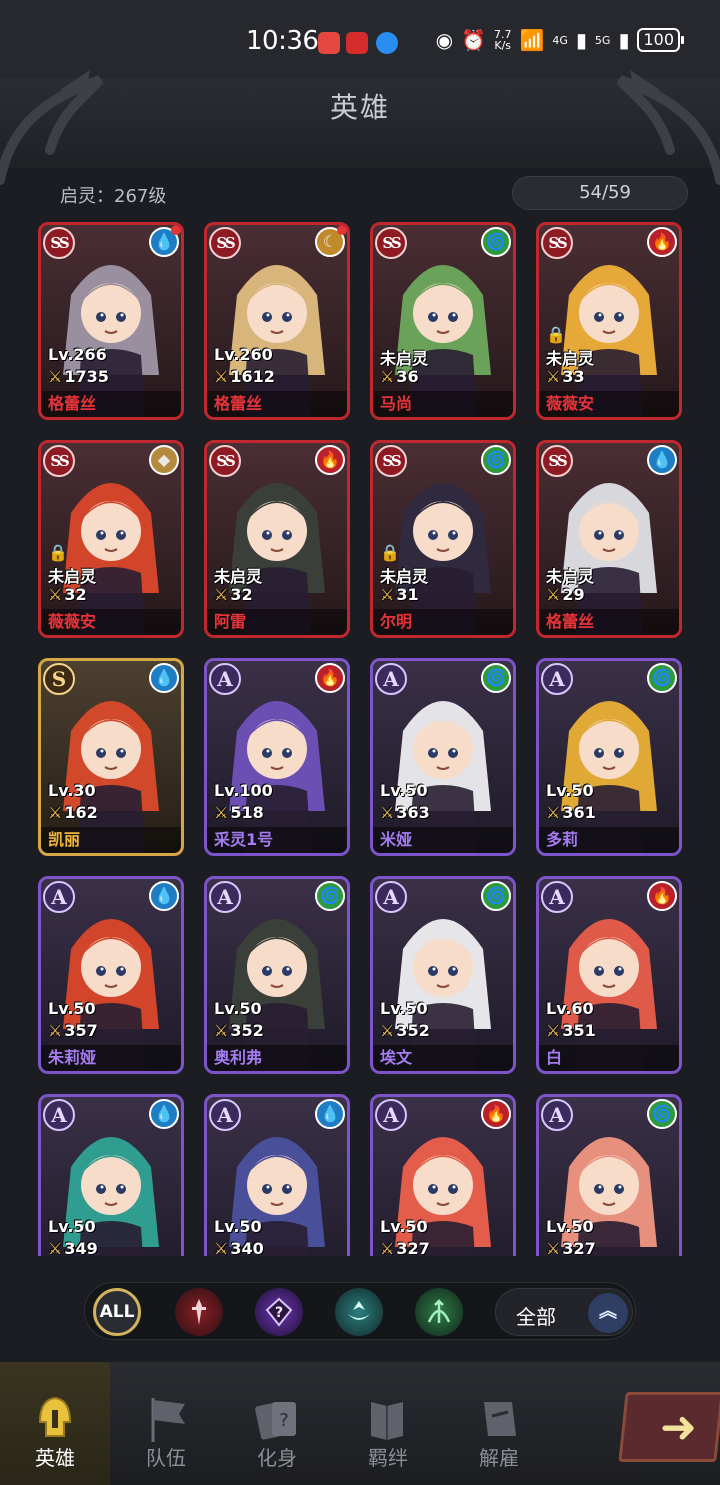 This screenshot has height=1485, width=720. Describe the element at coordinates (443, 975) in the screenshot. I see `hero-card: A 🌀 Lv.50 ⚔ 352 埃文` at that location.